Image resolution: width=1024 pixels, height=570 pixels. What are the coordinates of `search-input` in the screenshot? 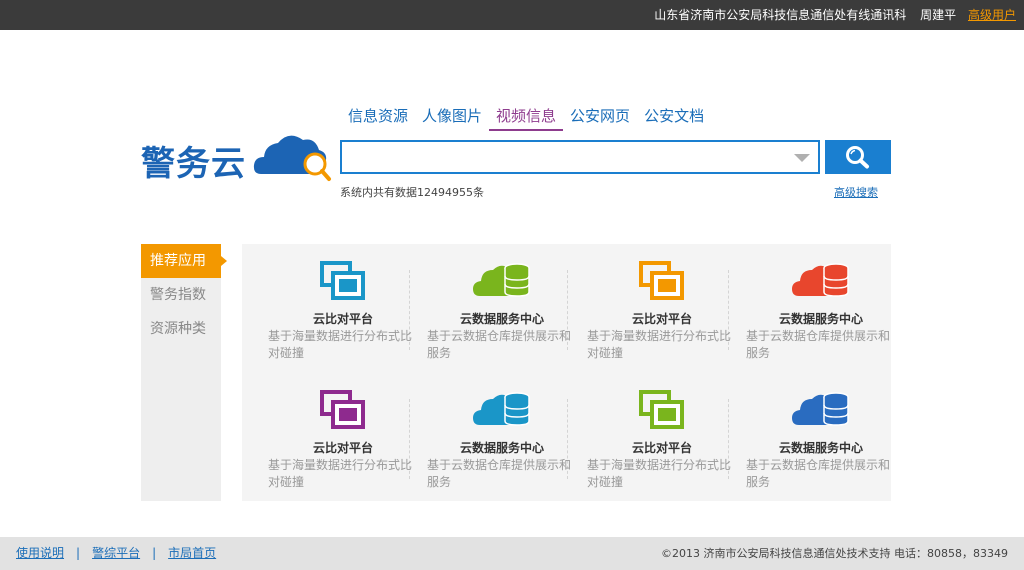 It's located at (562, 157).